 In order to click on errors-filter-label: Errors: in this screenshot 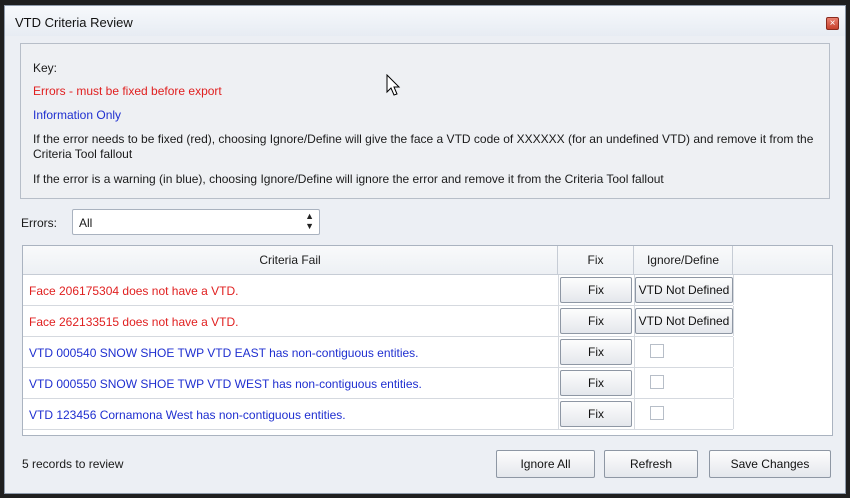, I will do `click(39, 223)`.